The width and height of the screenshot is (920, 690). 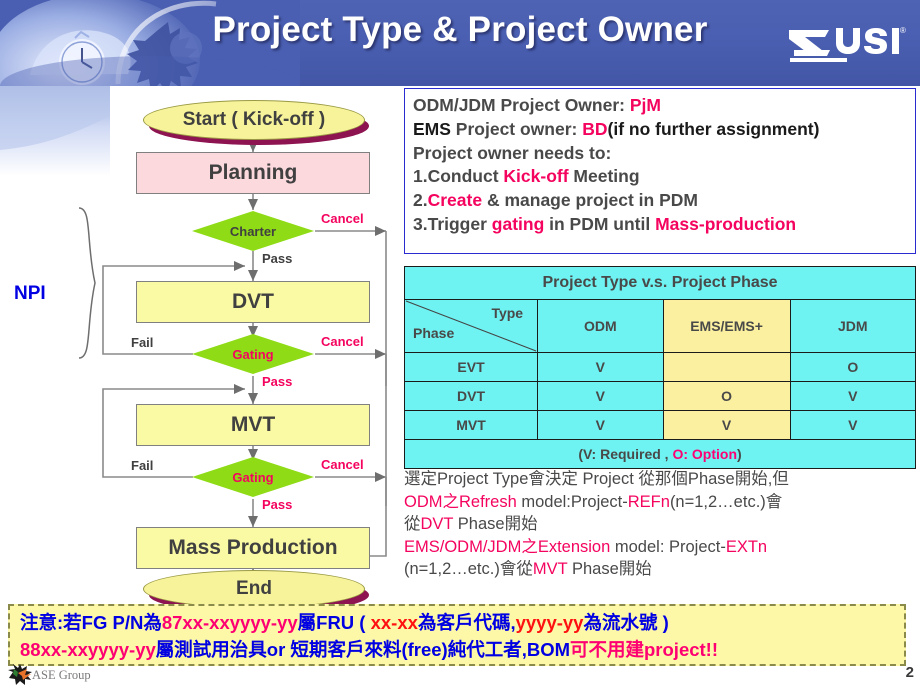 I want to click on flow-node-mass-production: Mass Production, so click(x=253, y=548).